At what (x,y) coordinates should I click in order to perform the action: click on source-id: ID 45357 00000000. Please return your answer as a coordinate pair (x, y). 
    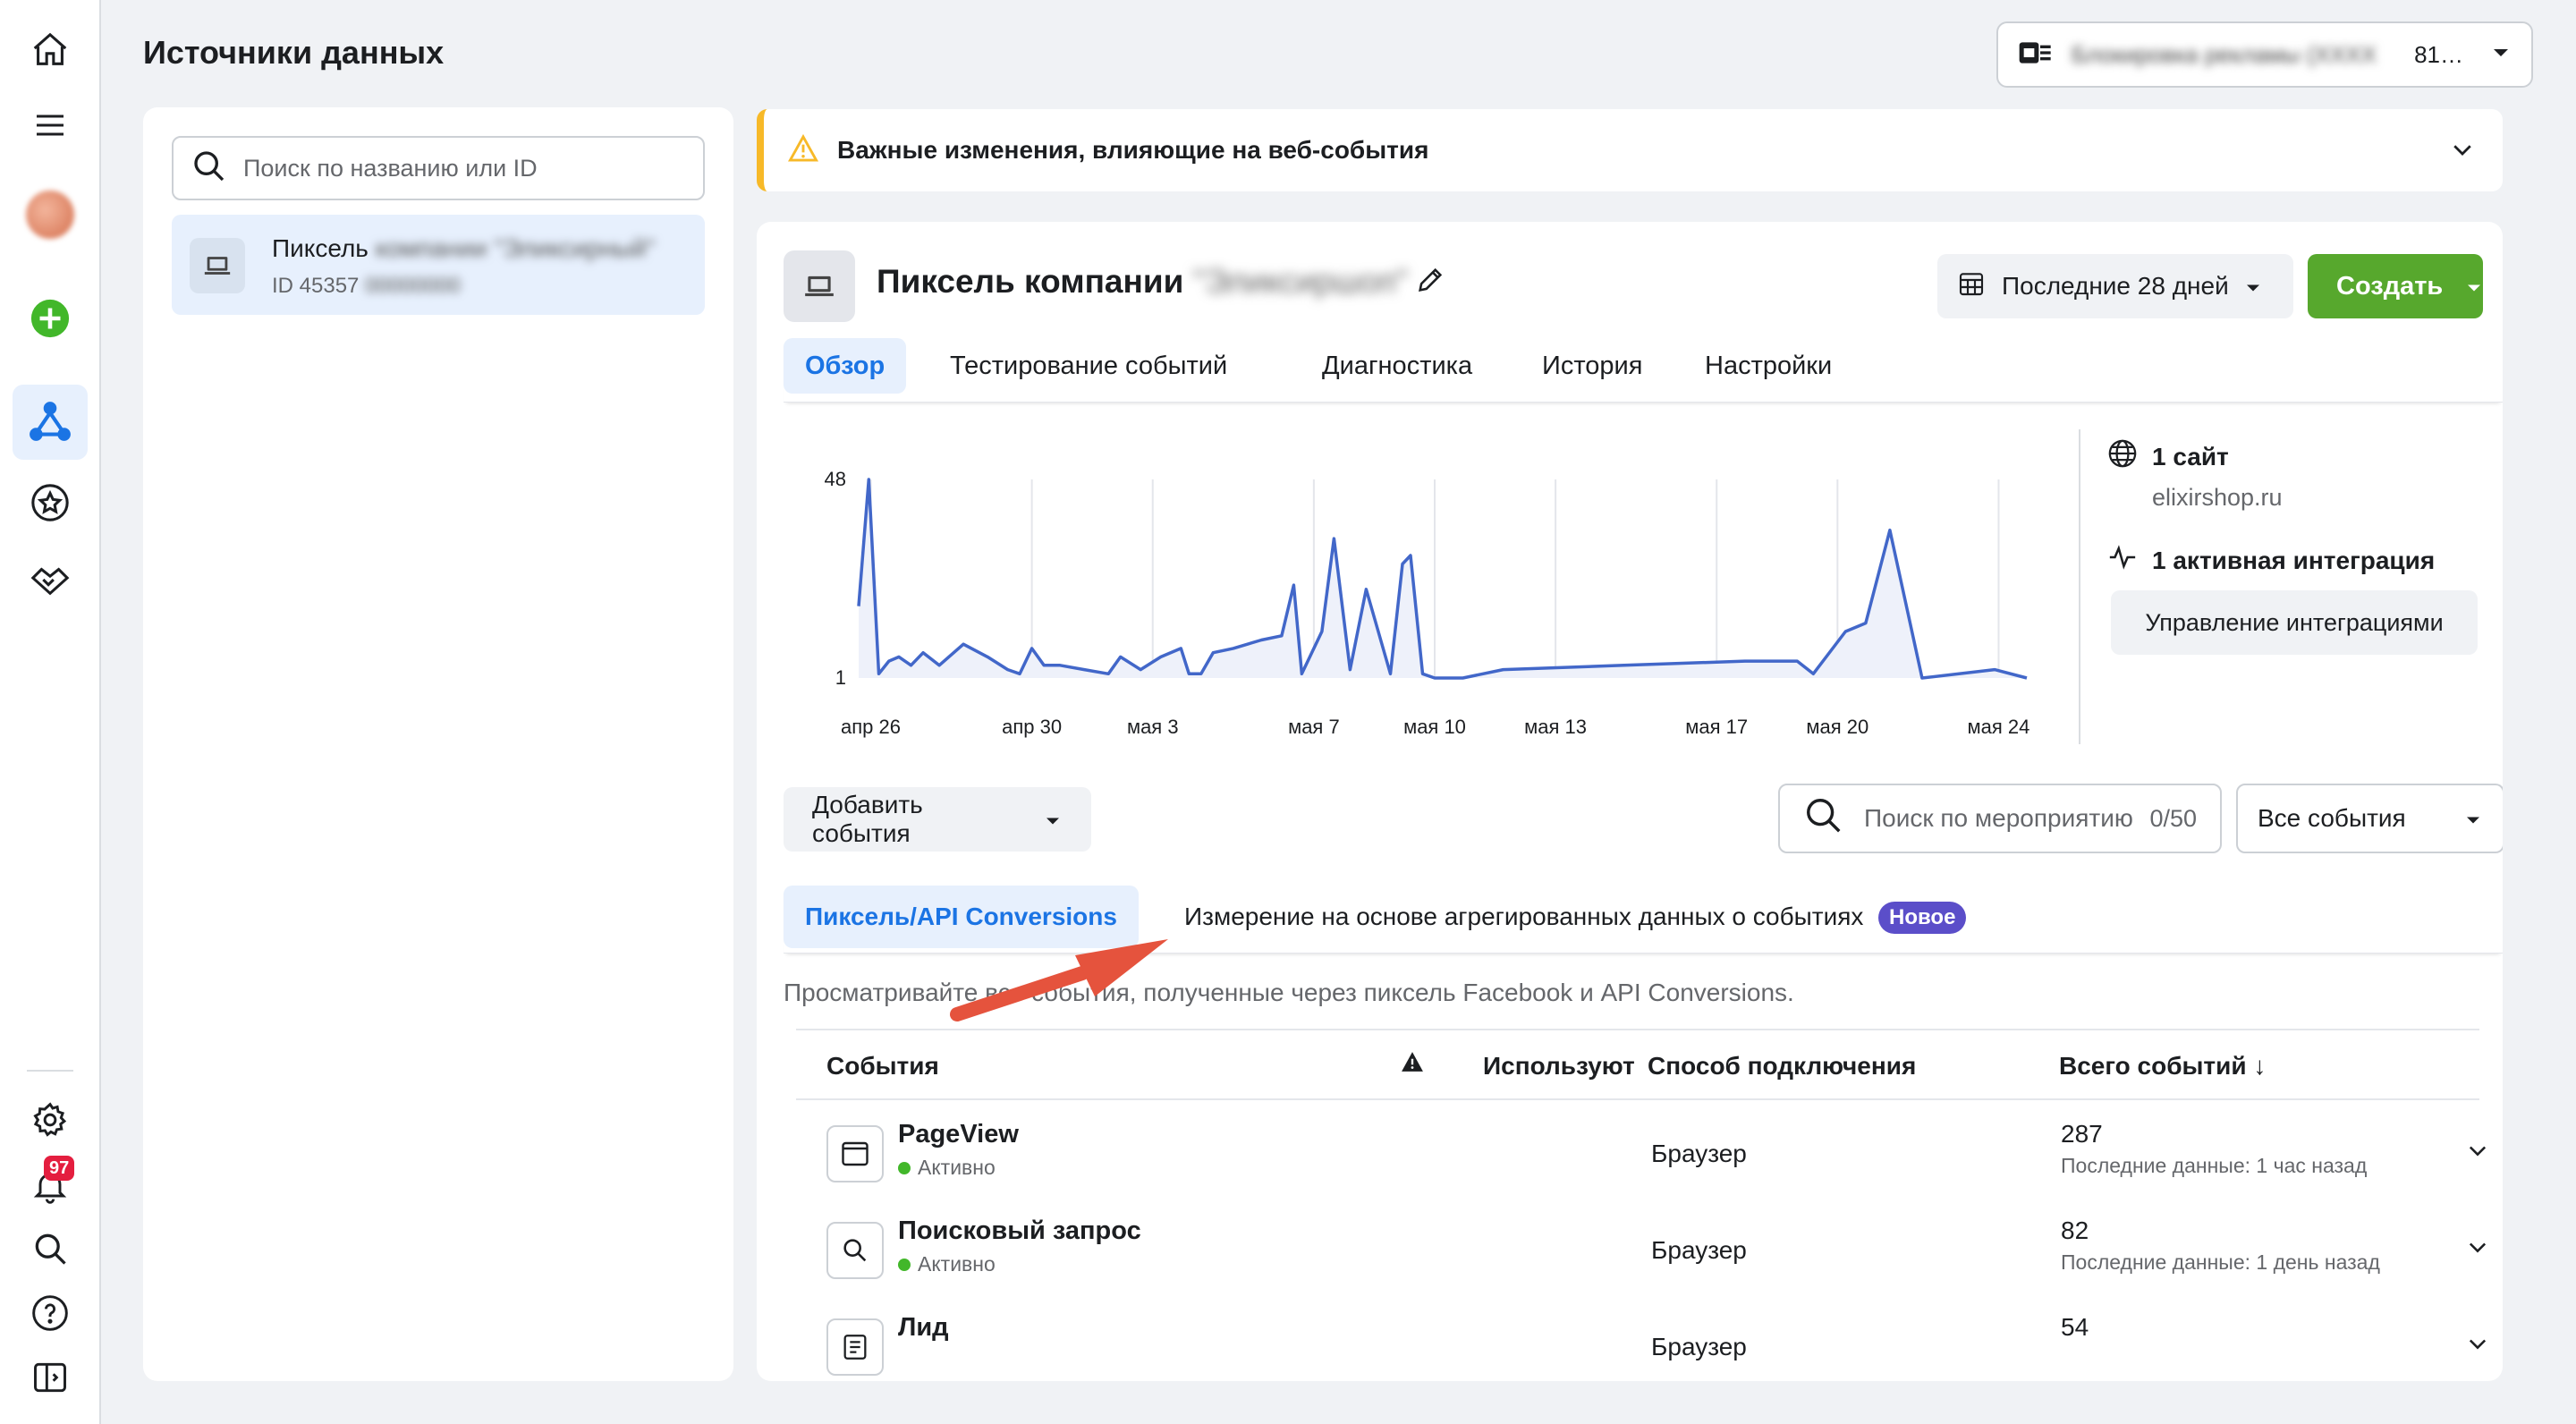
    Looking at the image, I should click on (366, 286).